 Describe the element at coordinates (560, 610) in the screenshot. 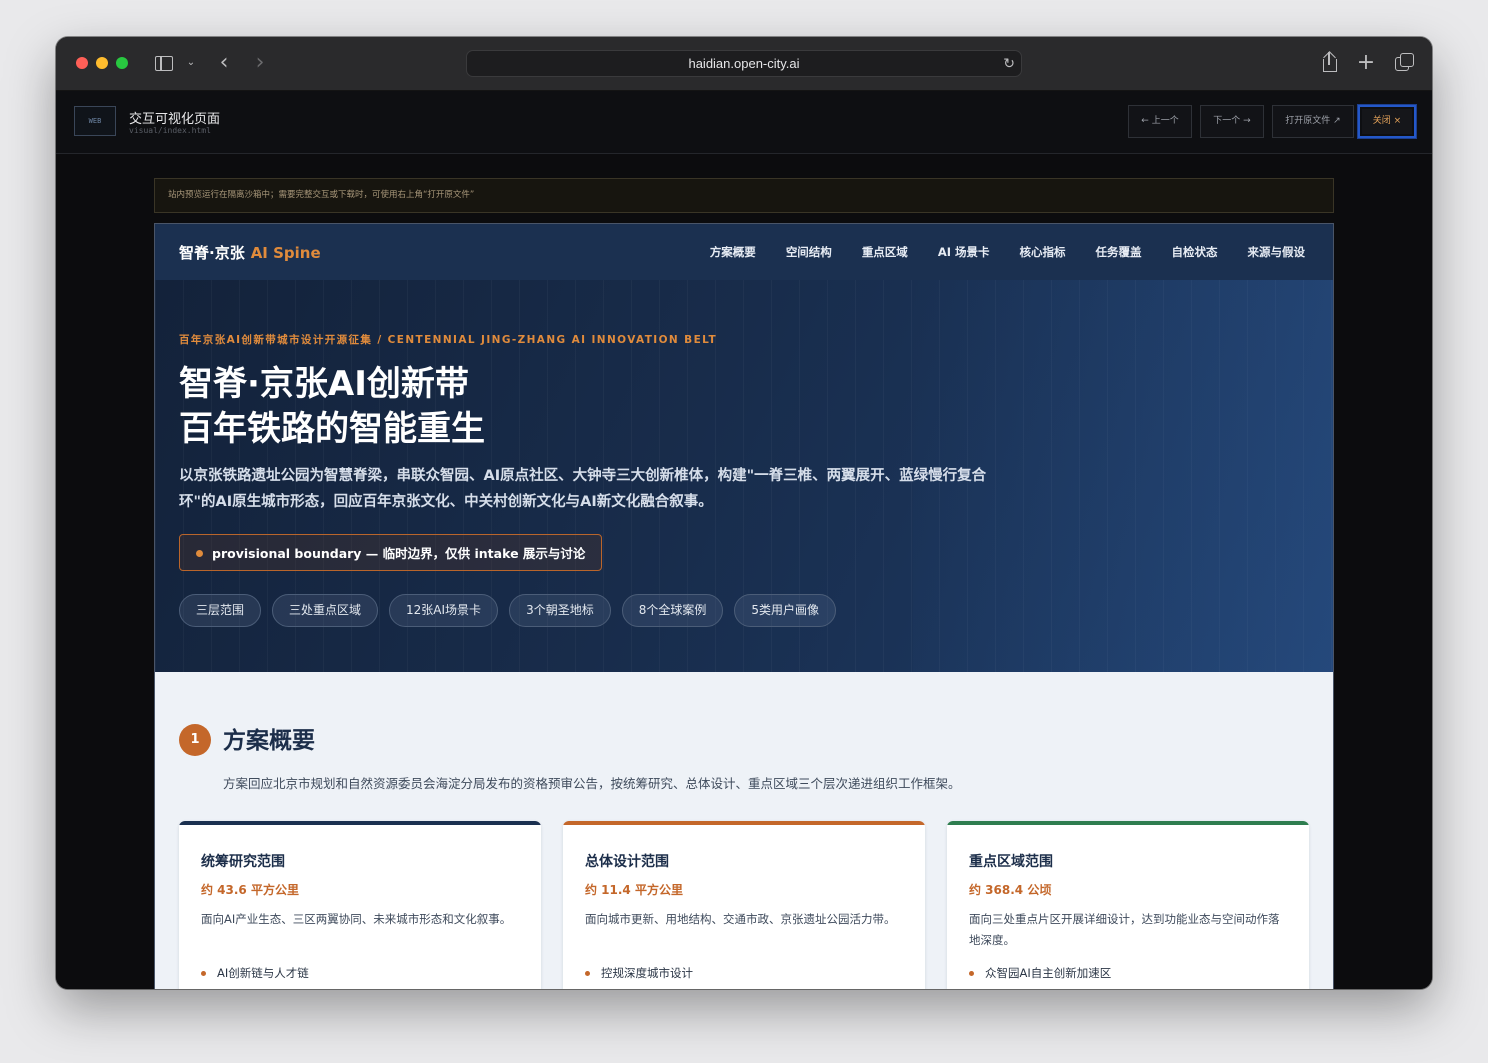

I see `chip-landmarks: 3个朝圣地标` at that location.